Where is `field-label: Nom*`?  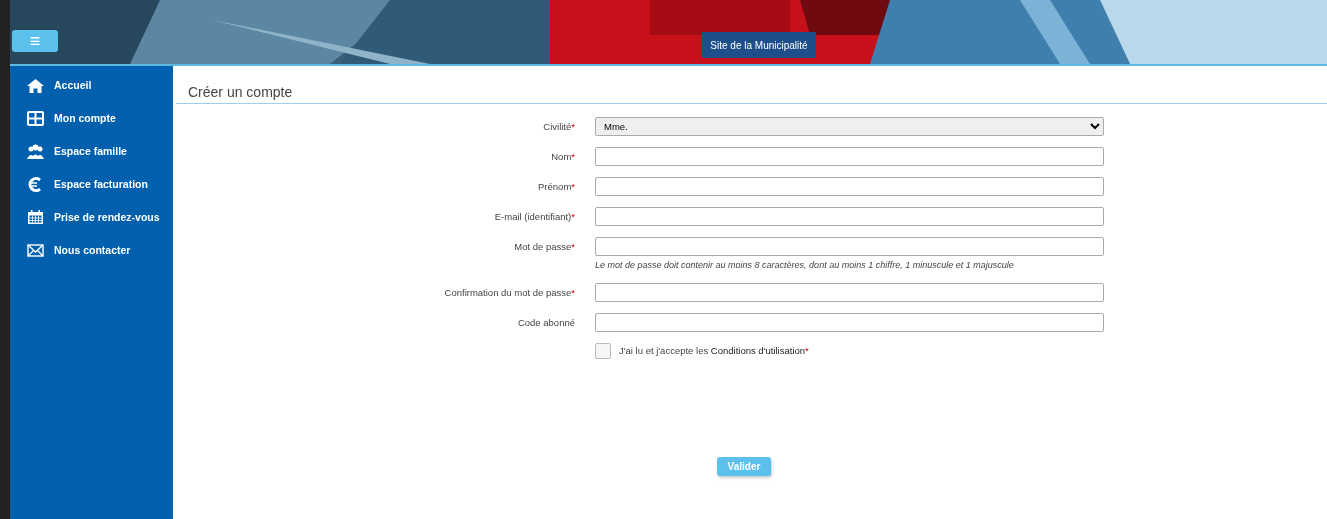 field-label: Nom* is located at coordinates (563, 156).